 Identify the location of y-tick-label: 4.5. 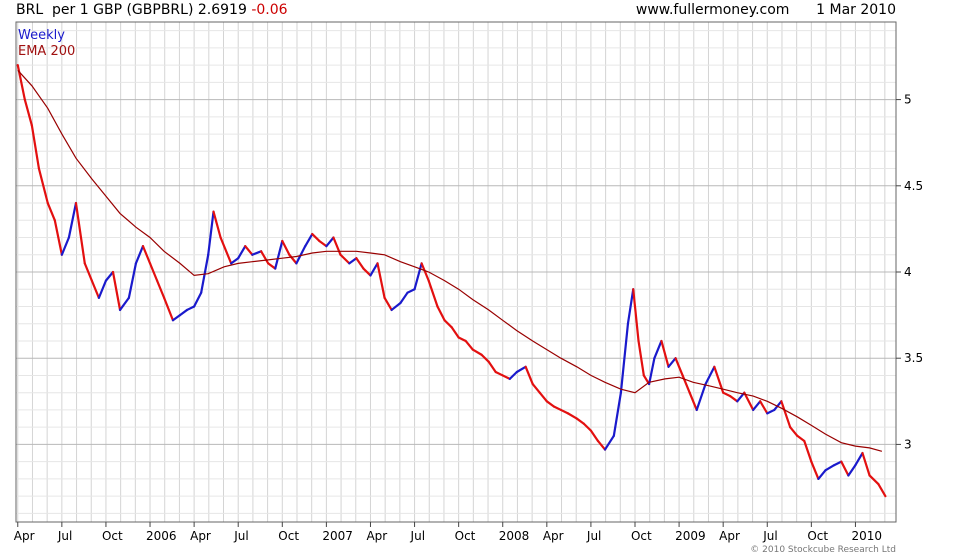
(913, 186).